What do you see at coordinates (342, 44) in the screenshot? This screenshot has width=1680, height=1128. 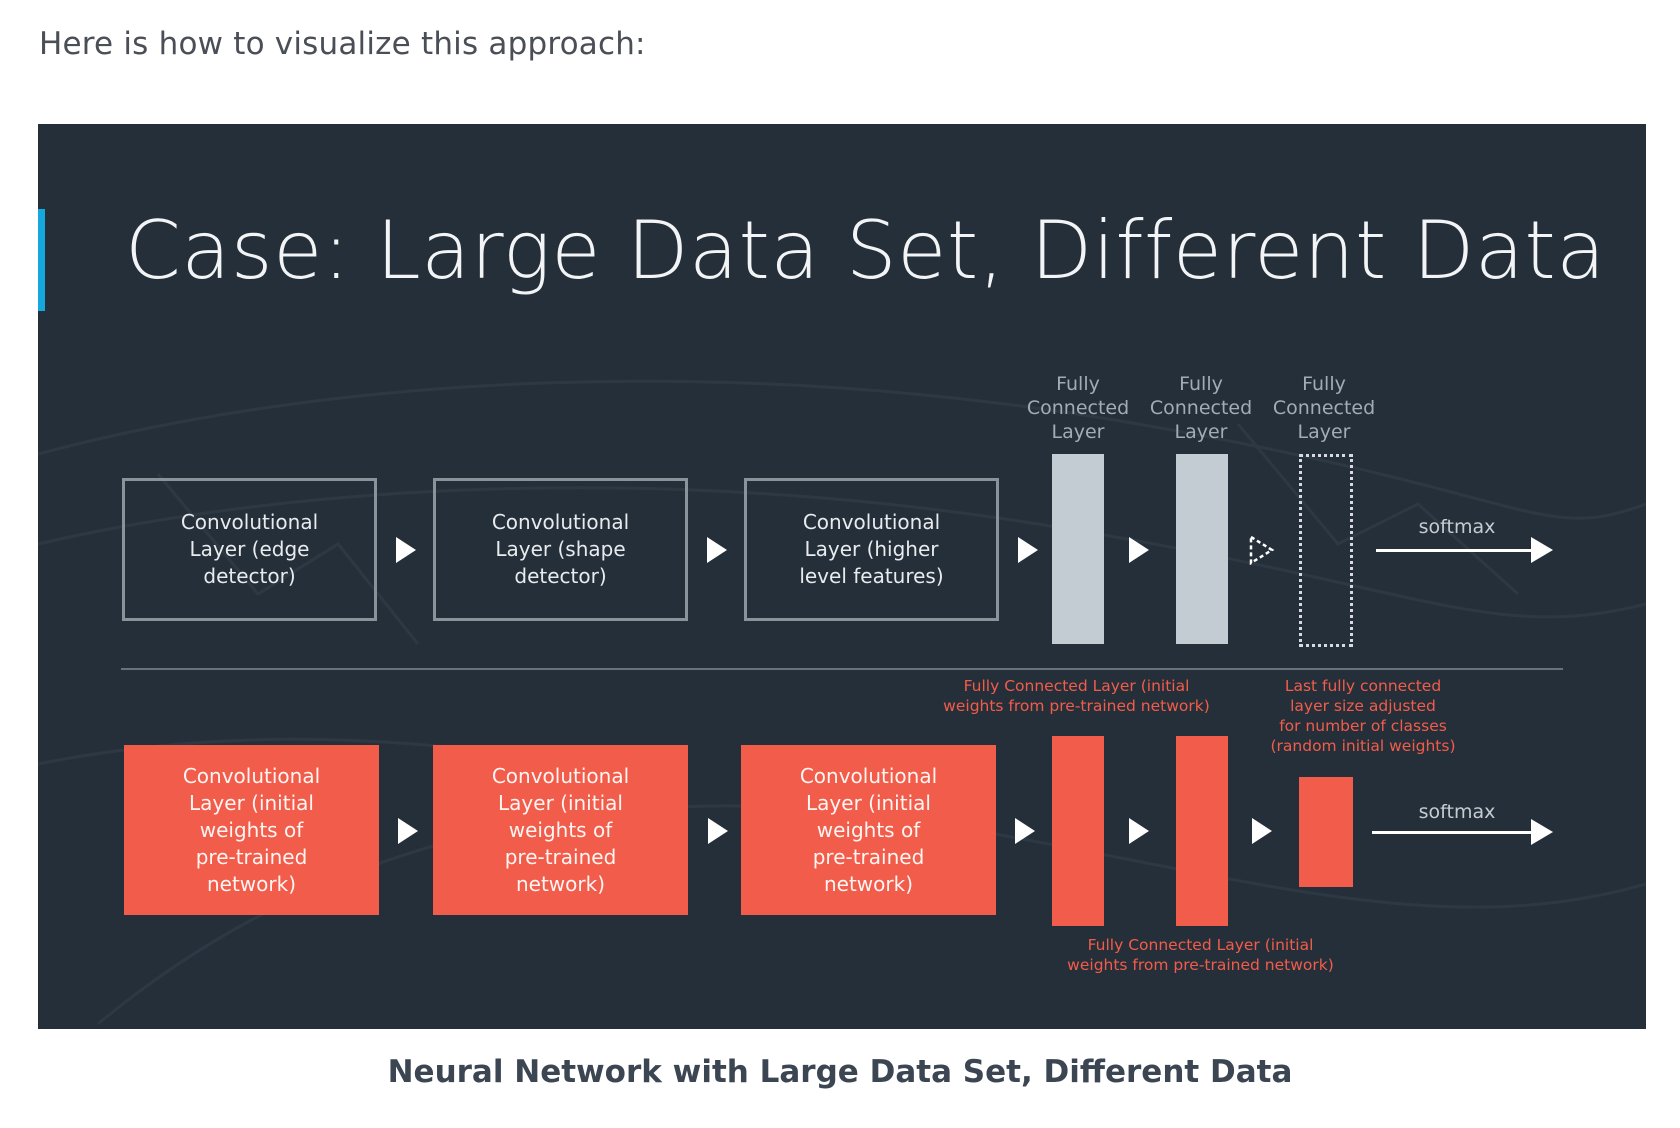 I see `intro-text: Here is how to visualize this approach:` at bounding box center [342, 44].